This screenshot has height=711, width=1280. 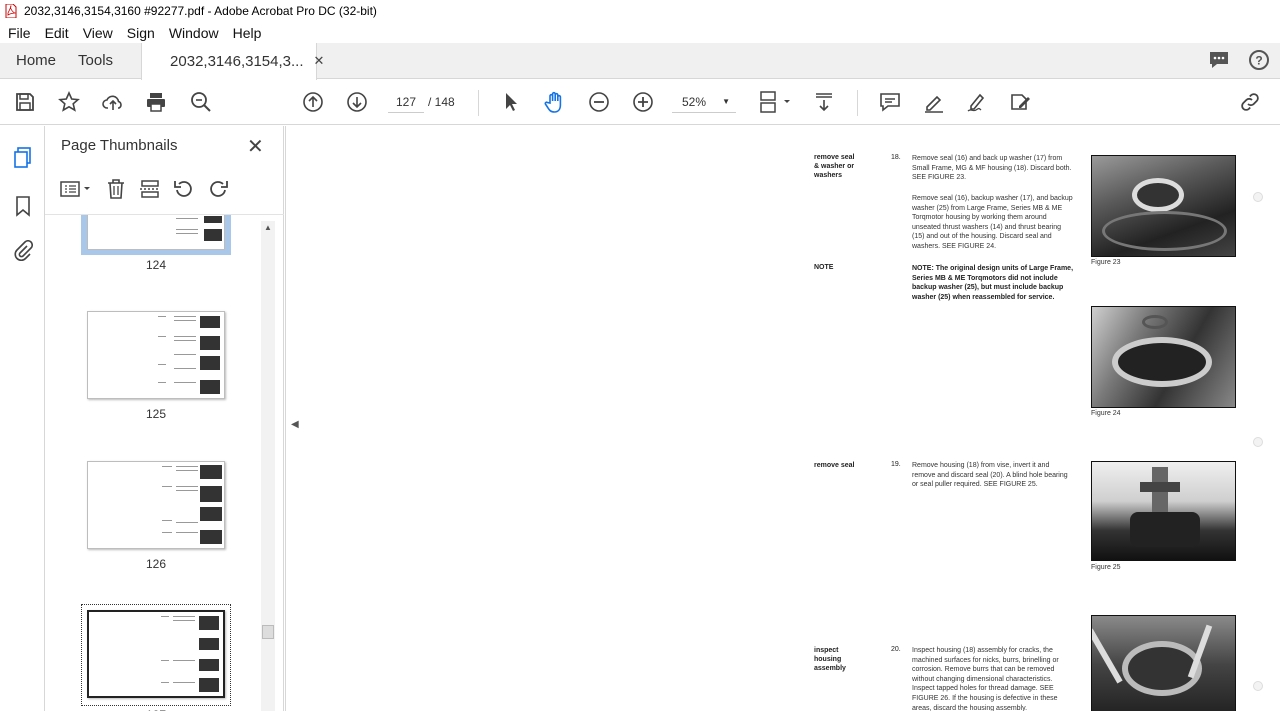 What do you see at coordinates (1021, 102) in the screenshot?
I see `edit-pdf-icon` at bounding box center [1021, 102].